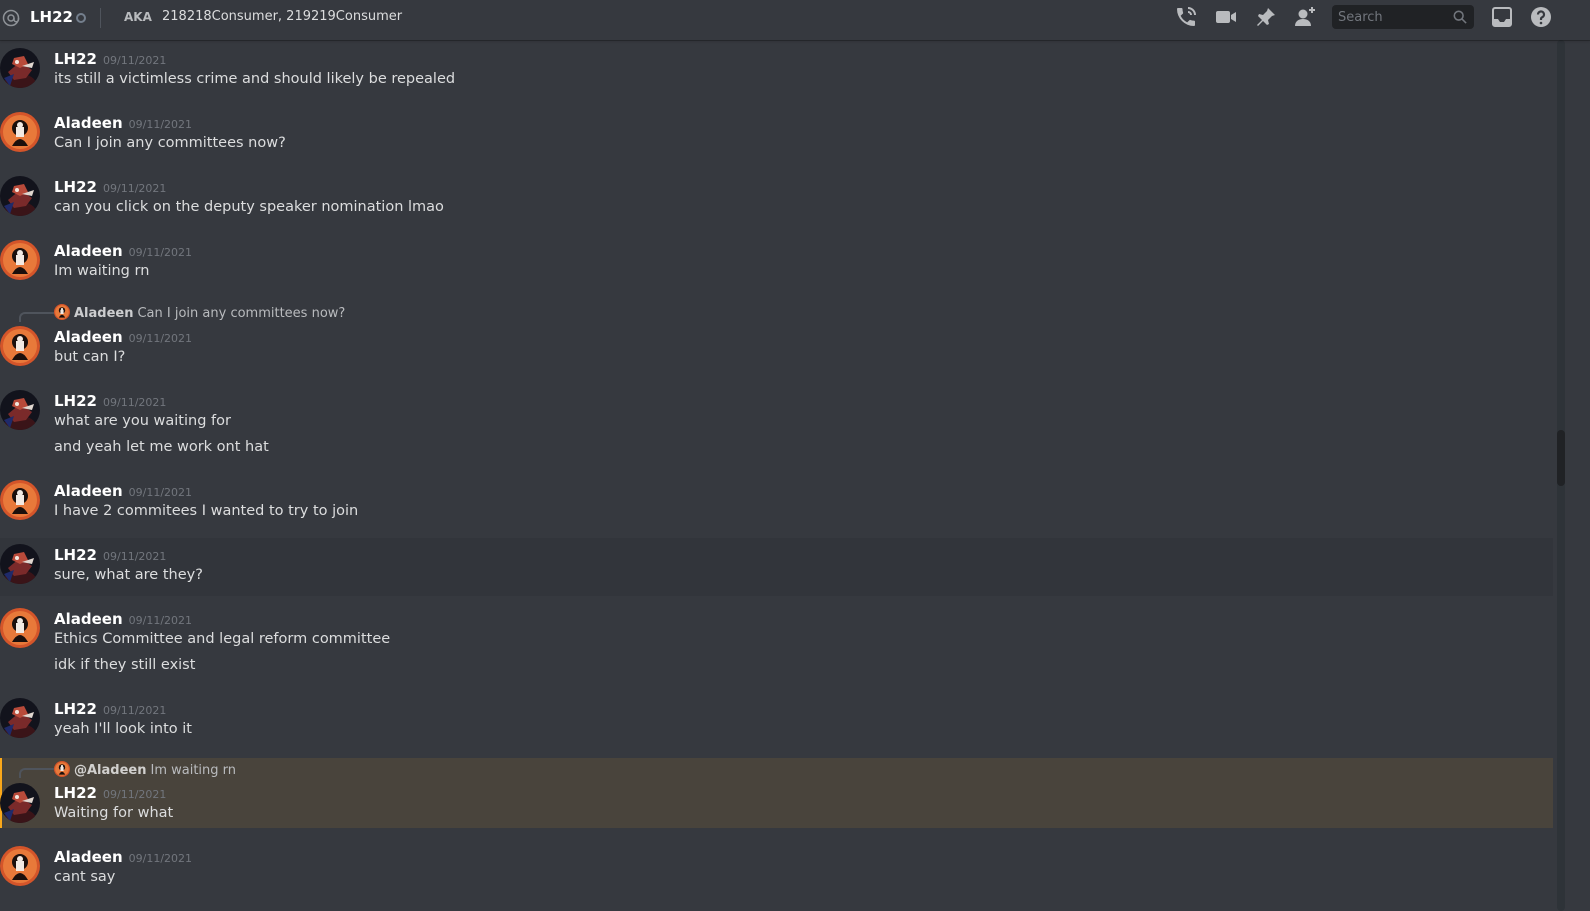 Image resolution: width=1590 pixels, height=911 pixels. Describe the element at coordinates (102, 271) in the screenshot. I see `message-content: Im waiting rn` at that location.